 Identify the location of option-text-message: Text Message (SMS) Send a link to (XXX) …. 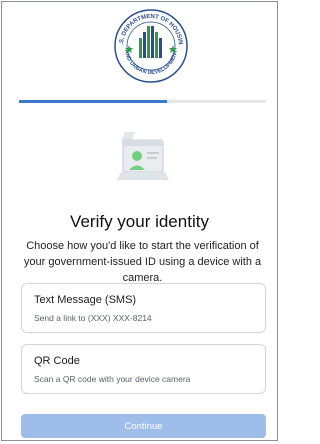
(143, 308).